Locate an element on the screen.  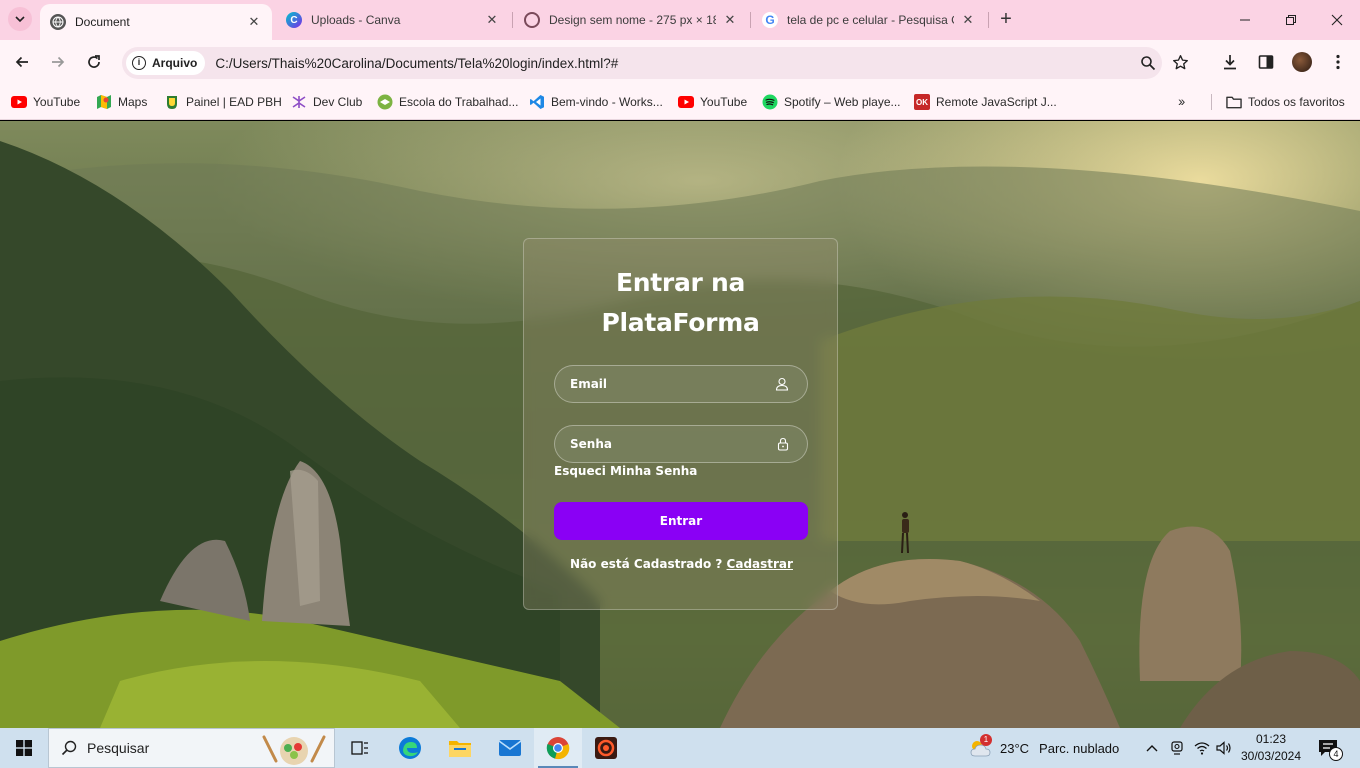
password-field is located at coordinates (681, 444).